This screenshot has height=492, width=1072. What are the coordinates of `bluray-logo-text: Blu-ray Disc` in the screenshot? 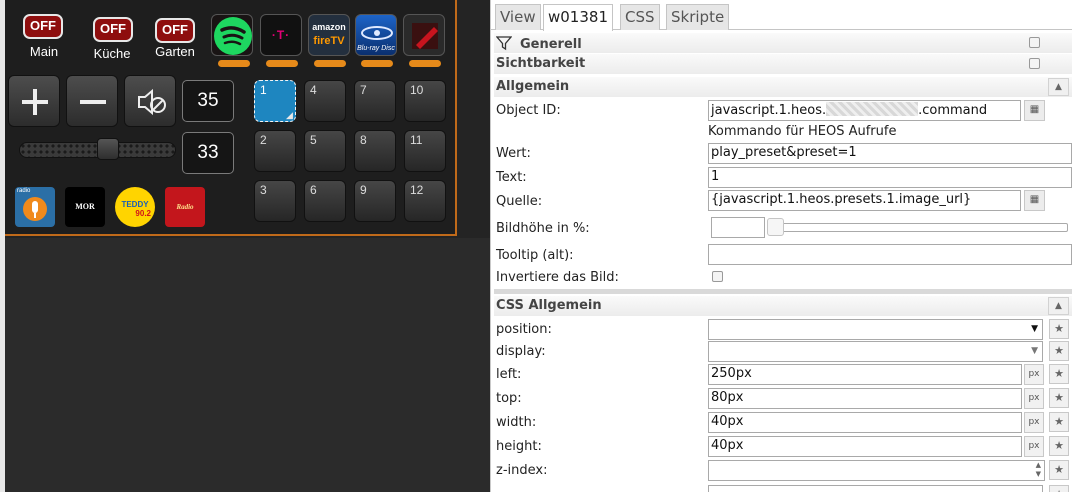 It's located at (376, 48).